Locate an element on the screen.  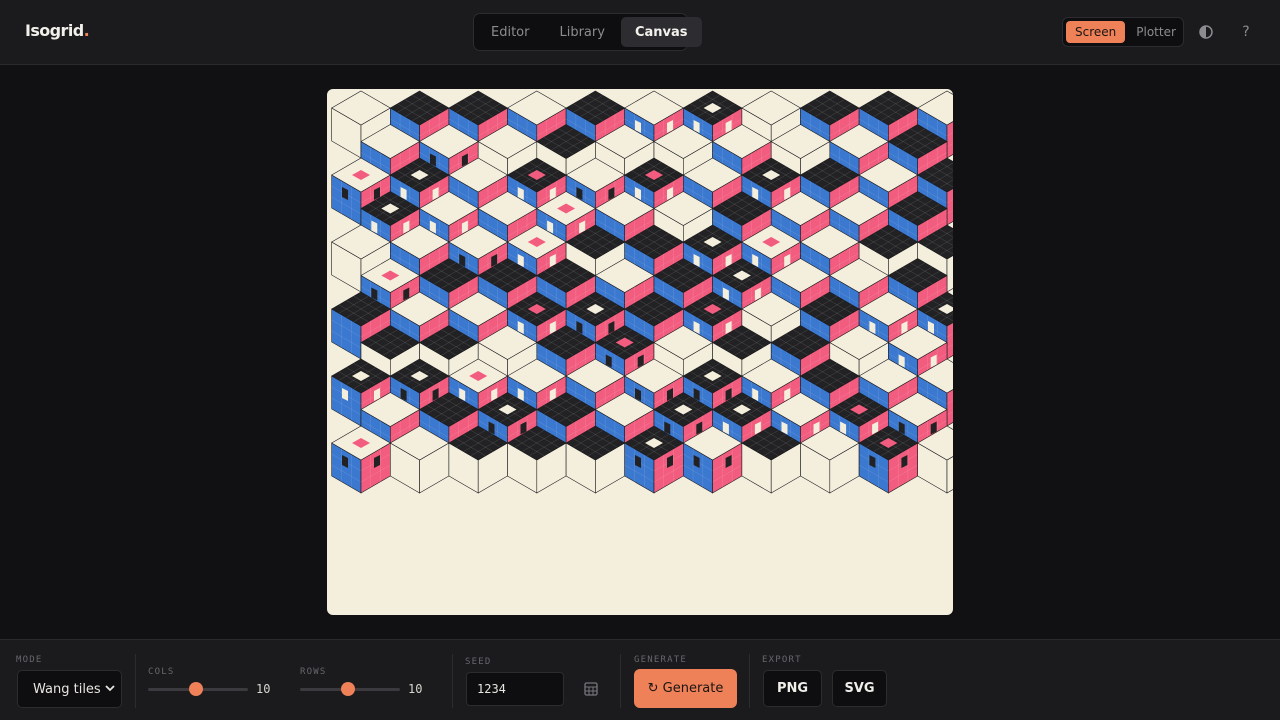
rows-slider is located at coordinates (350, 689).